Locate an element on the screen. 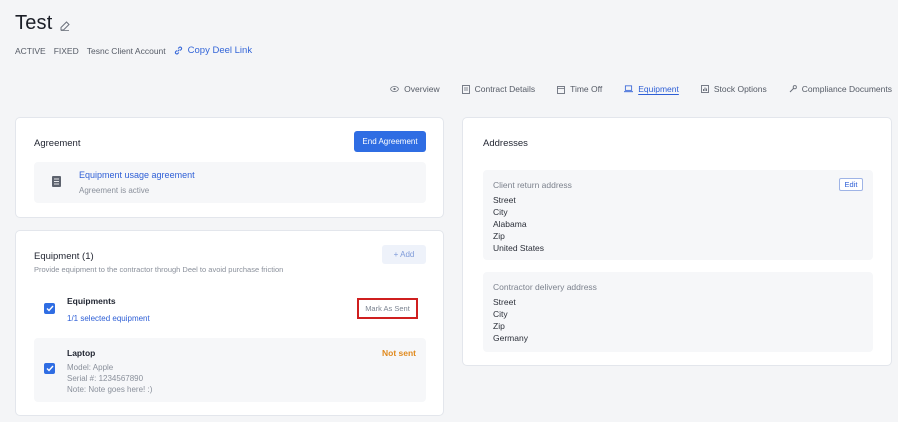 The image size is (898, 422). equipment-note: Note: Note goes here! :) is located at coordinates (110, 389).